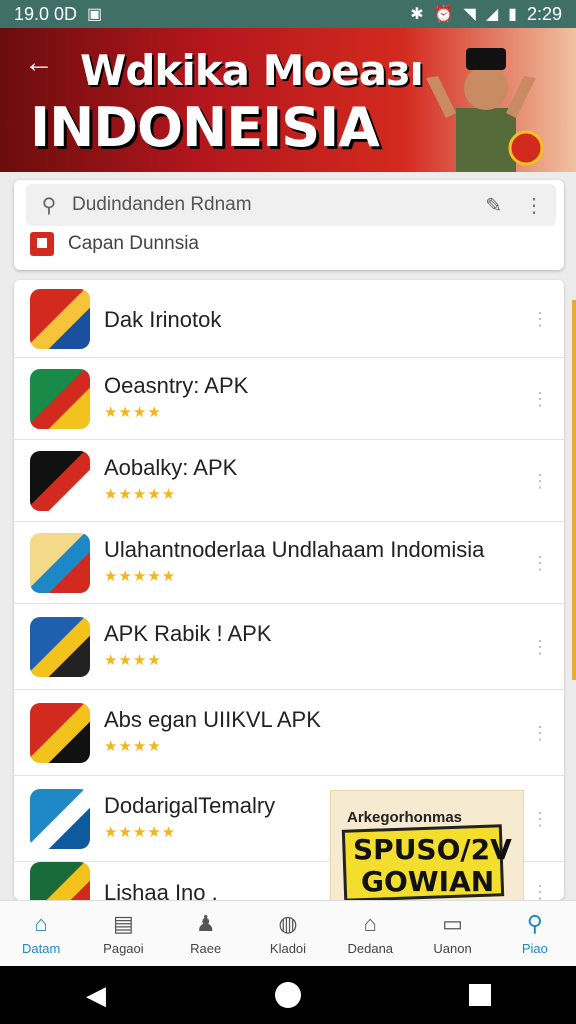 The image size is (576, 1024). What do you see at coordinates (288, 948) in the screenshot?
I see `nav-item-label: Kladoi` at bounding box center [288, 948].